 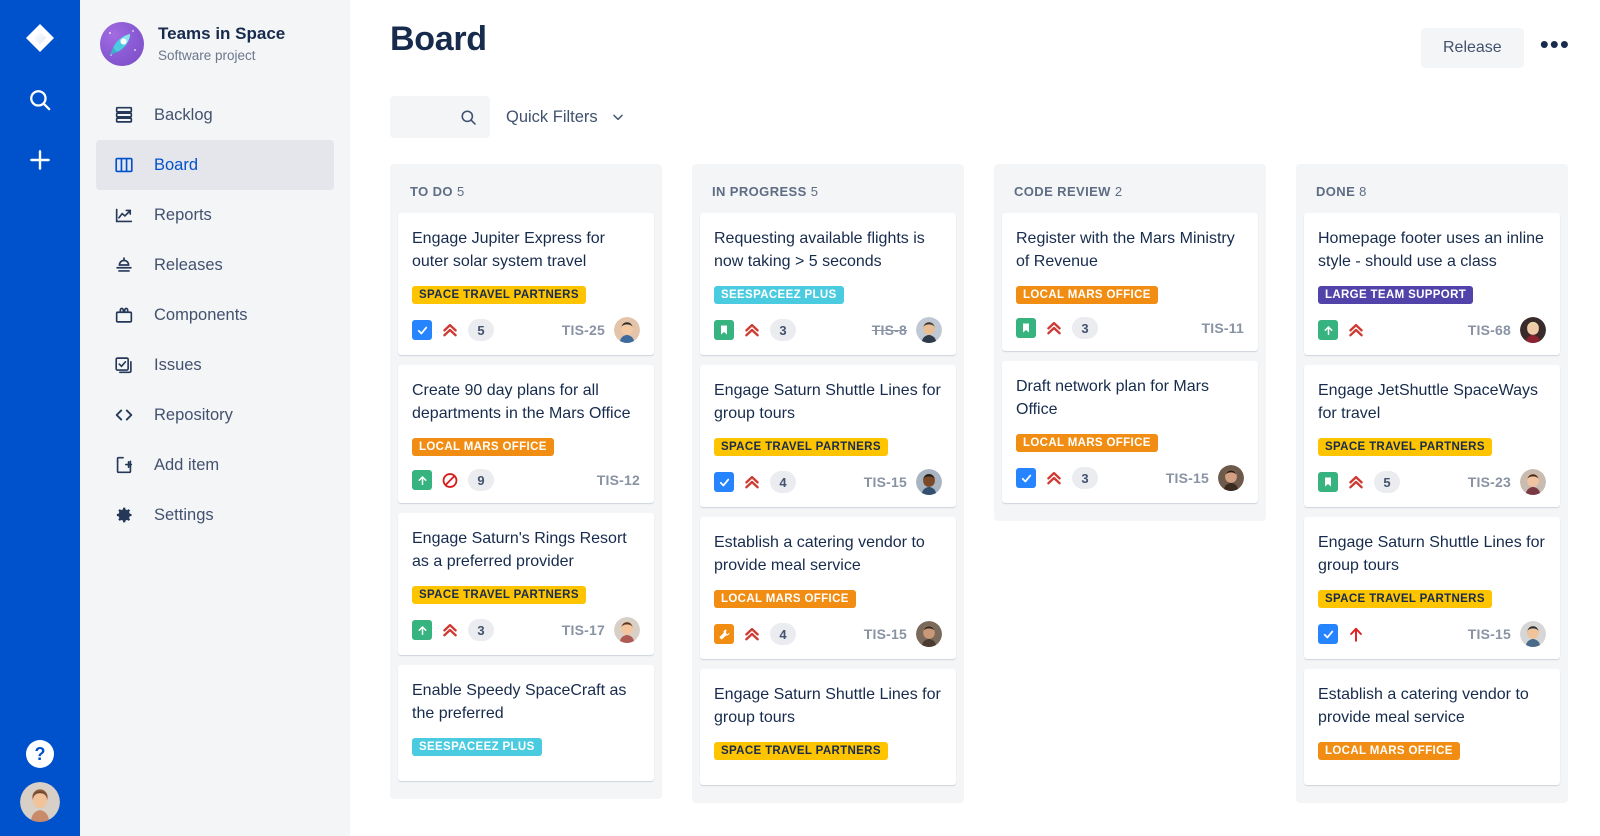 What do you see at coordinates (1356, 634) in the screenshot?
I see `priority-highest-icon` at bounding box center [1356, 634].